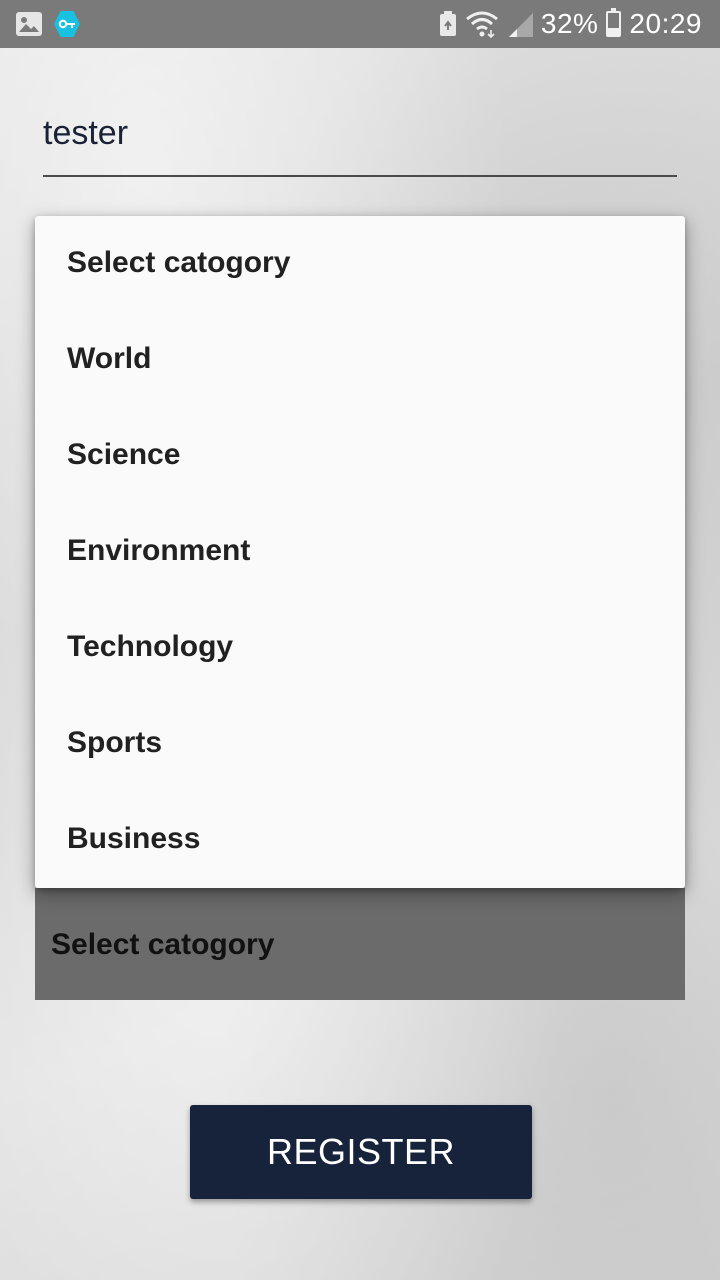  What do you see at coordinates (179, 262) in the screenshot?
I see `dropdown-option-label: Select catogory` at bounding box center [179, 262].